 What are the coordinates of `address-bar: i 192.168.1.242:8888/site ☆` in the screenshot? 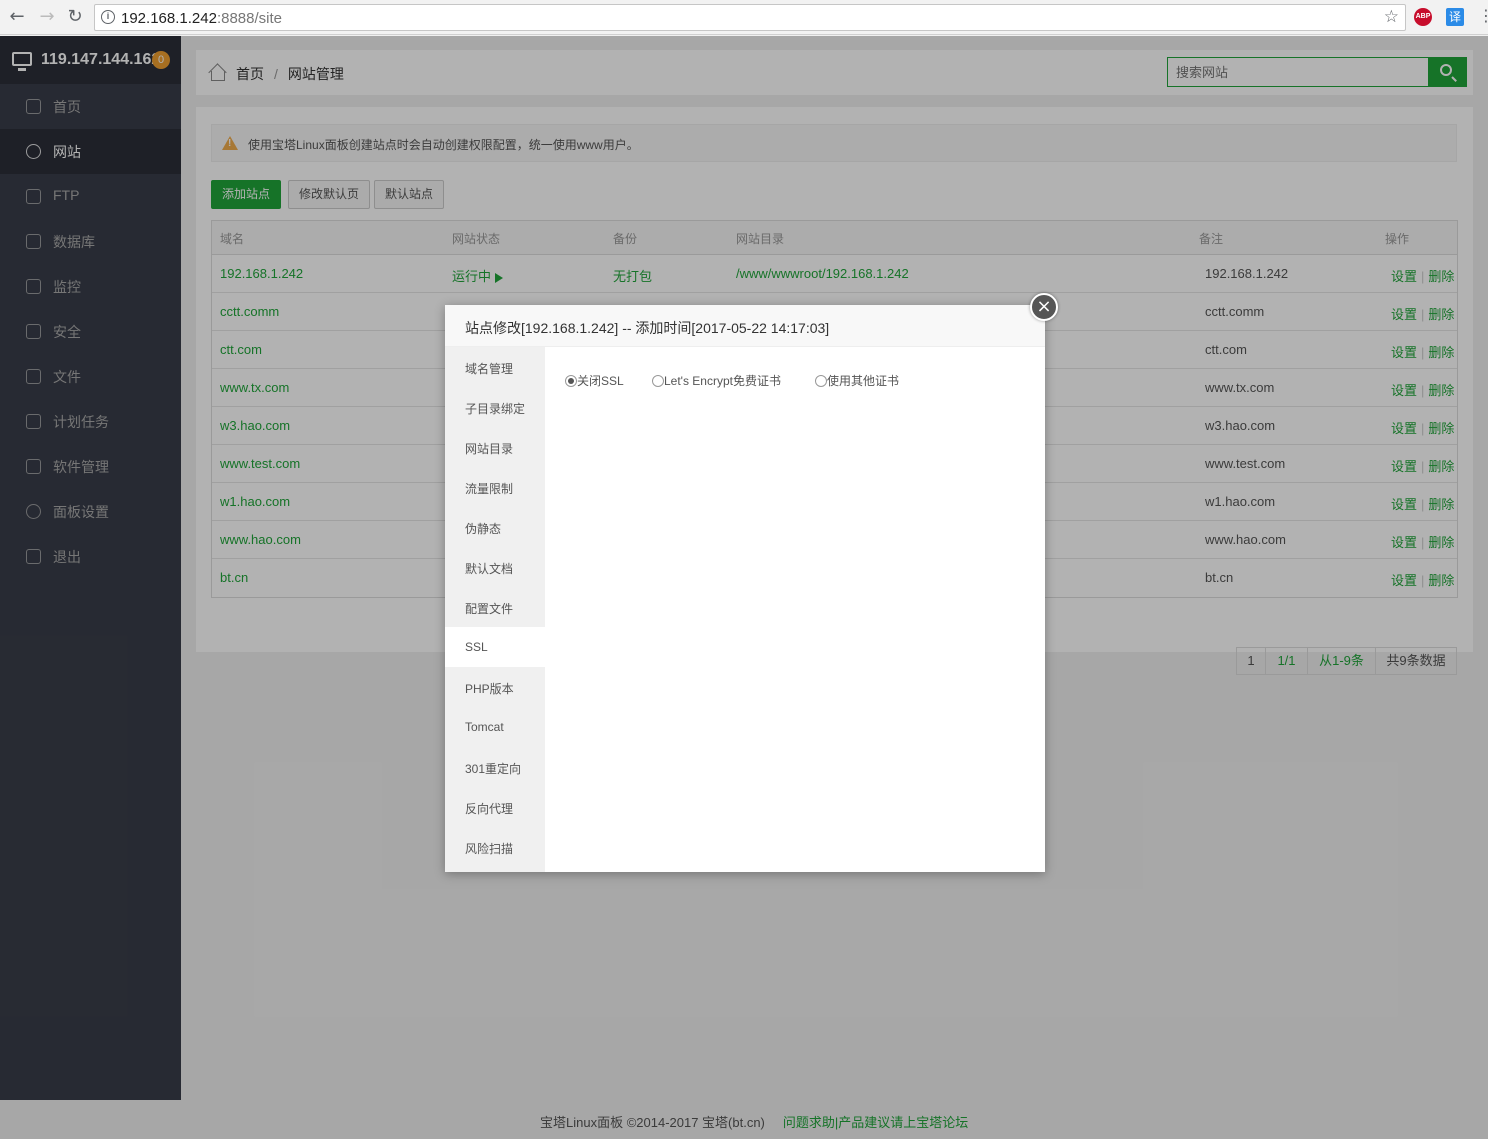 It's located at (750, 17).